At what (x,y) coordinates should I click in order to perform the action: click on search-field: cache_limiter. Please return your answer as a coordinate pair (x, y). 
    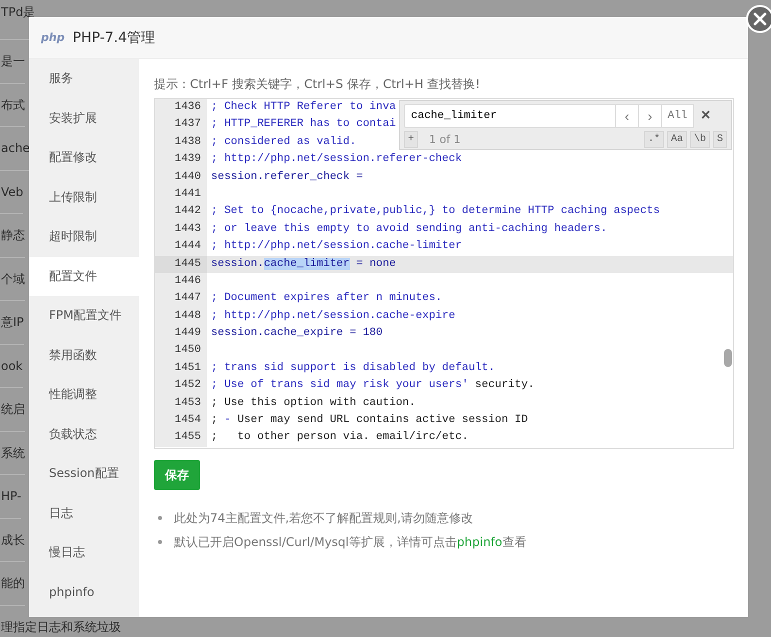
    Looking at the image, I should click on (510, 116).